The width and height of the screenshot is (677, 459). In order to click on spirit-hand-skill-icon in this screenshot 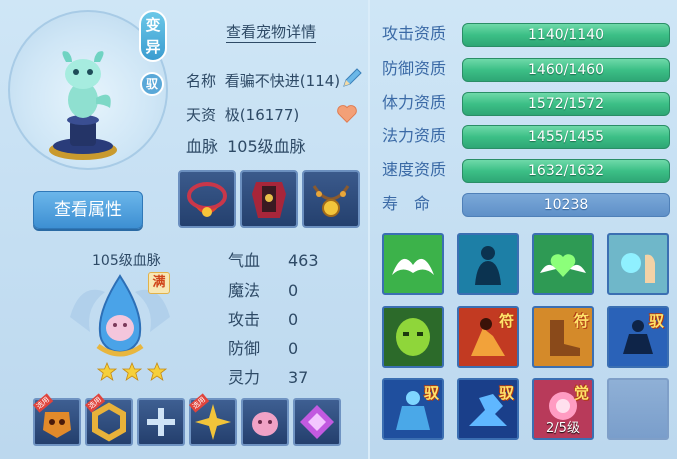, I will do `click(638, 264)`.